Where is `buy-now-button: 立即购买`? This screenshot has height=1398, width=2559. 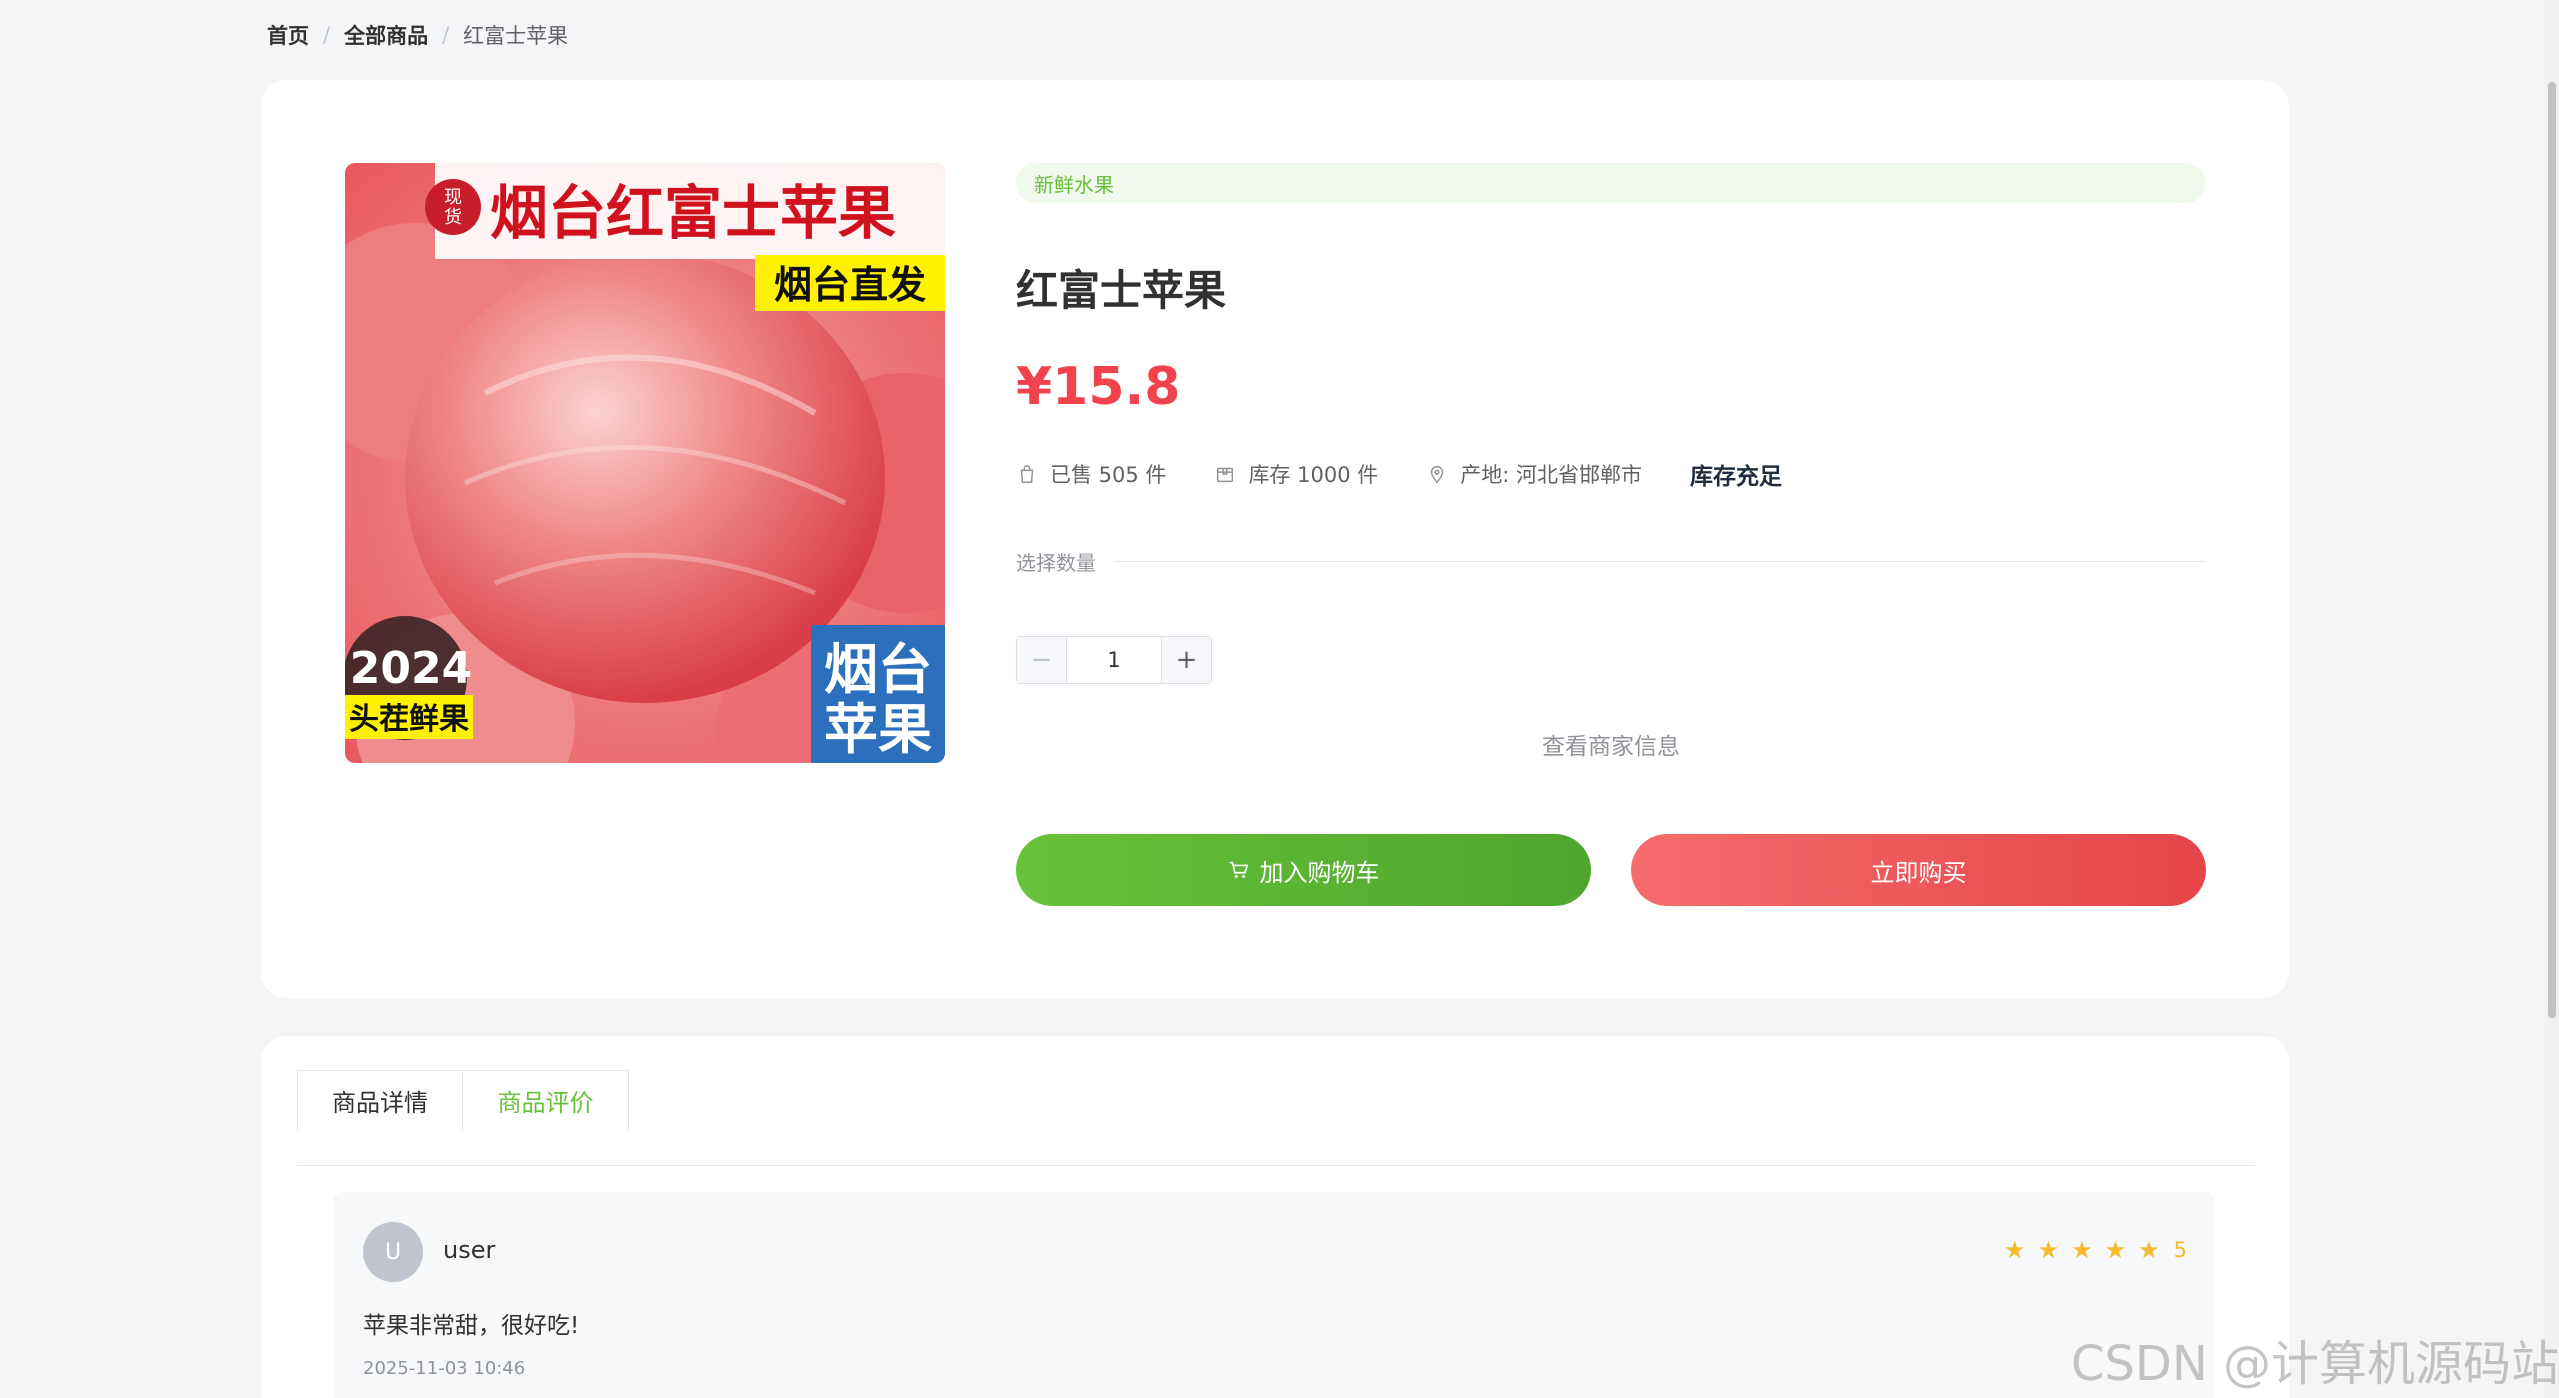
buy-now-button: 立即购买 is located at coordinates (1918, 870).